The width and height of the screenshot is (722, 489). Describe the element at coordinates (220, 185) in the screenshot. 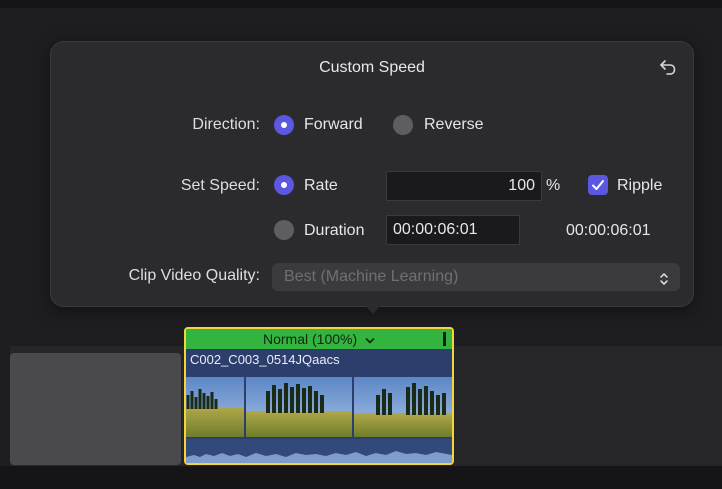

I see `set-speed-label: Set Speed:` at that location.